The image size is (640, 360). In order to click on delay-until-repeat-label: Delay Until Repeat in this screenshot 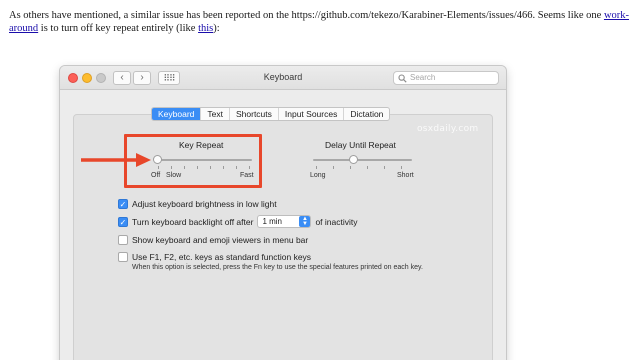, I will do `click(360, 145)`.